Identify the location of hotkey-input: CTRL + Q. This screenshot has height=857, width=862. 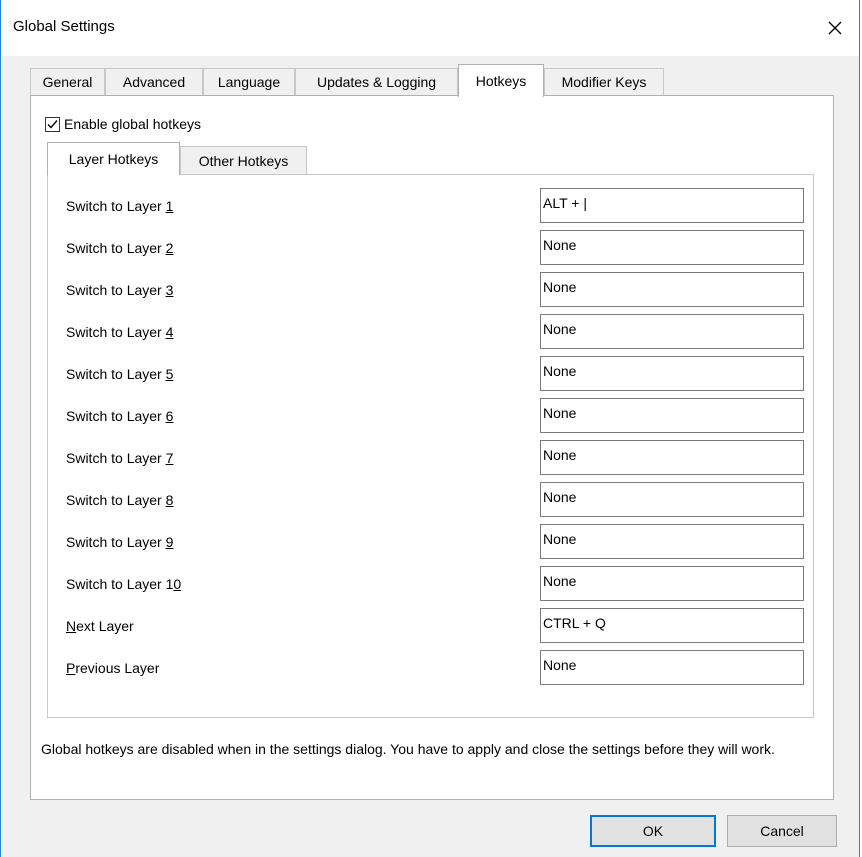
(672, 625).